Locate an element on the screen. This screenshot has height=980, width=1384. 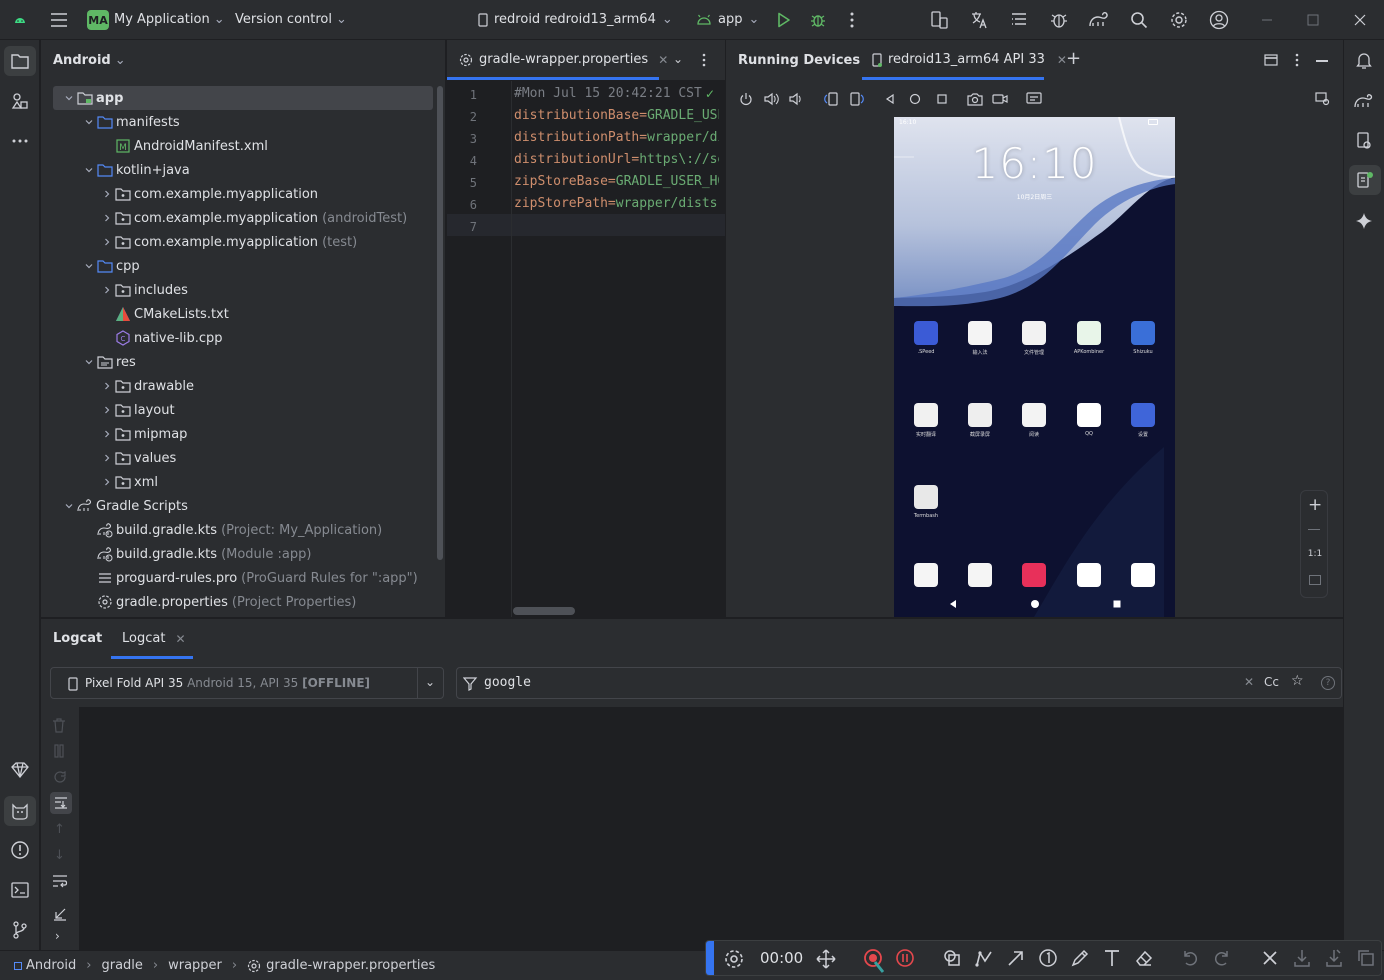
drag-handle is located at coordinates (710, 958).